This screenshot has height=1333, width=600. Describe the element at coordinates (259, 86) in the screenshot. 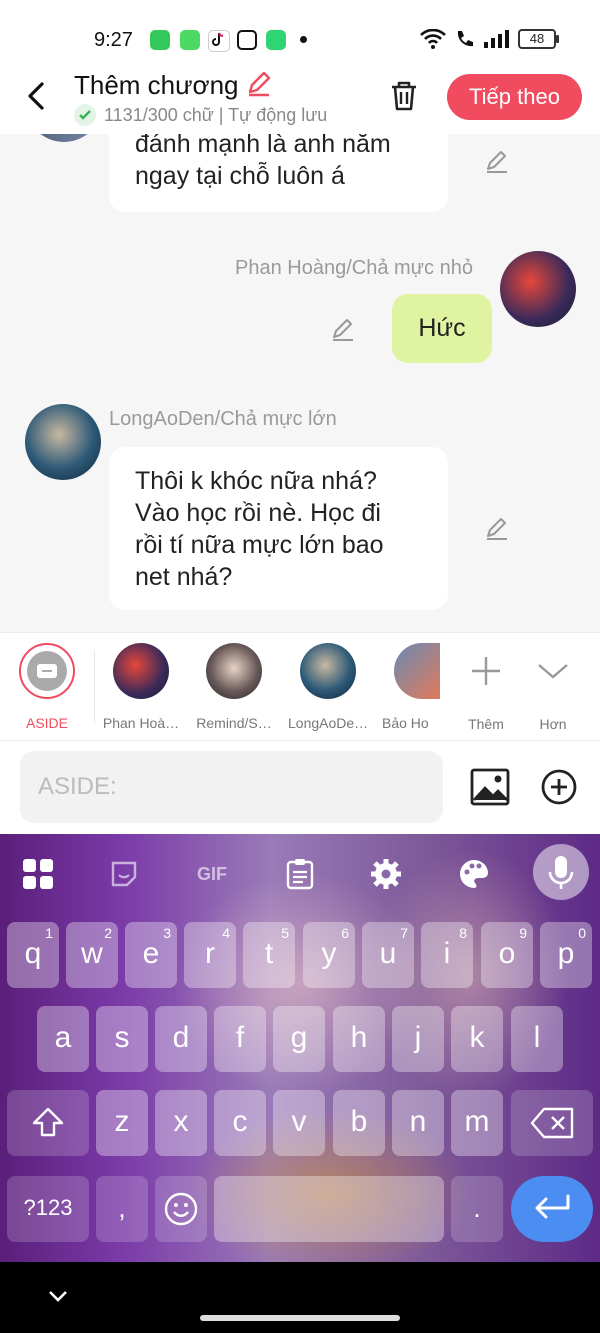

I see `edit-title-icon` at that location.